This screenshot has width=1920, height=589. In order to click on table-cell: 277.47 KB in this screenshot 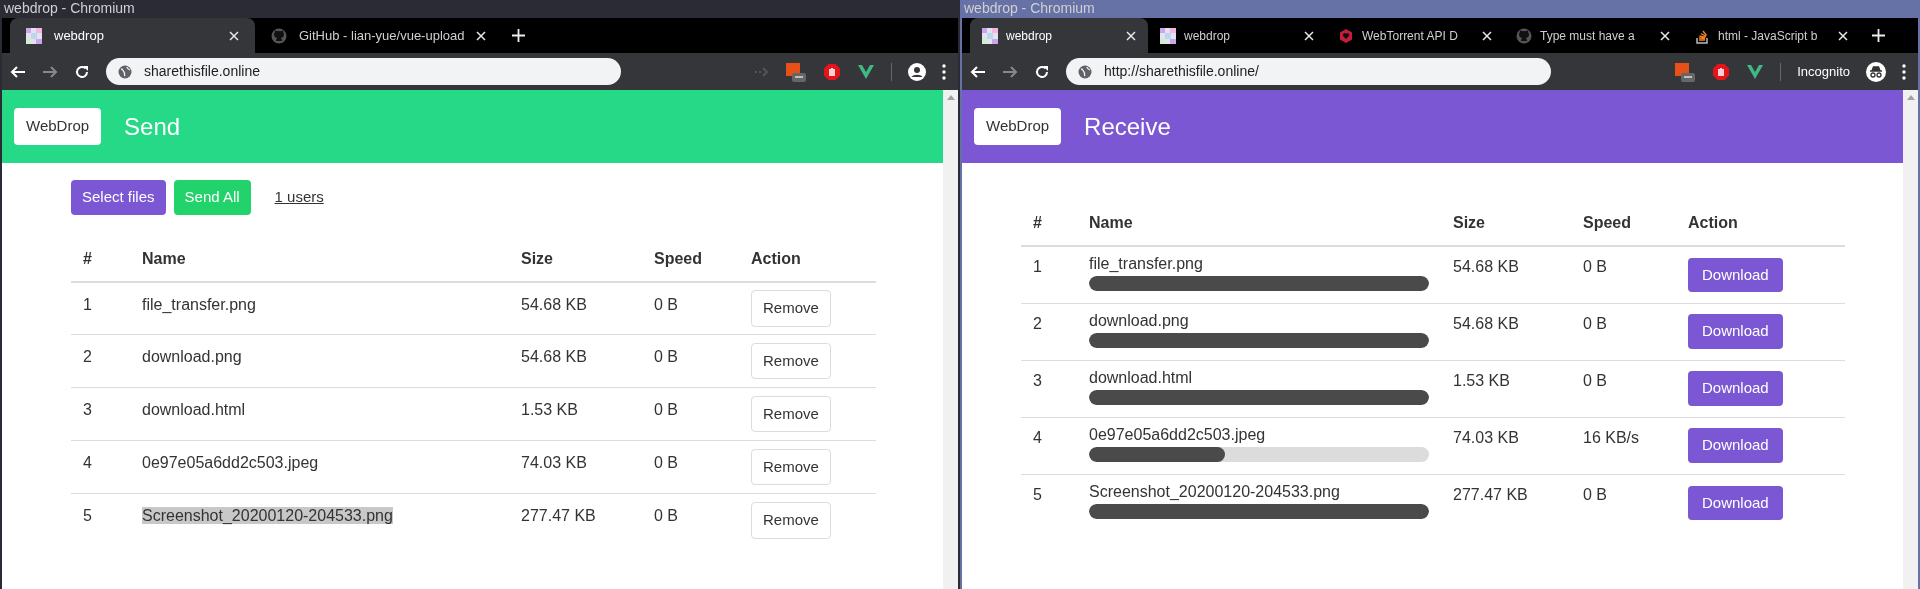, I will do `click(558, 515)`.